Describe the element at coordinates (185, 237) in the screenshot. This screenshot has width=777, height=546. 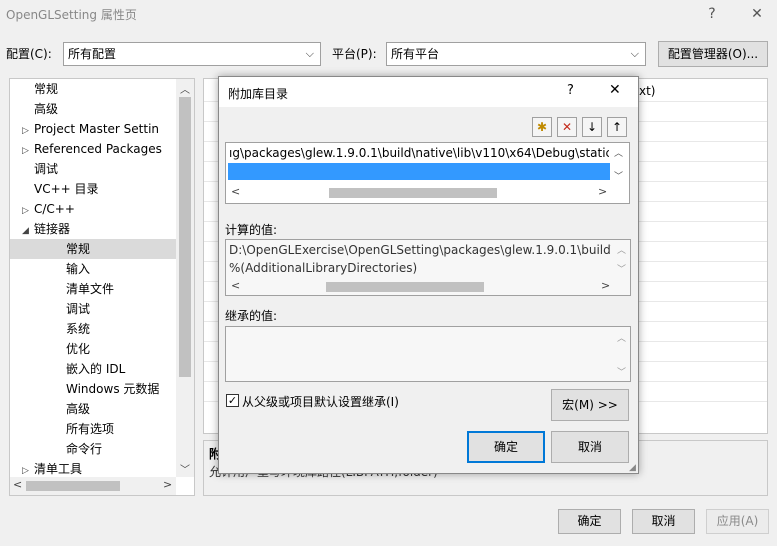
I see `tree-scroll-thumb` at that location.